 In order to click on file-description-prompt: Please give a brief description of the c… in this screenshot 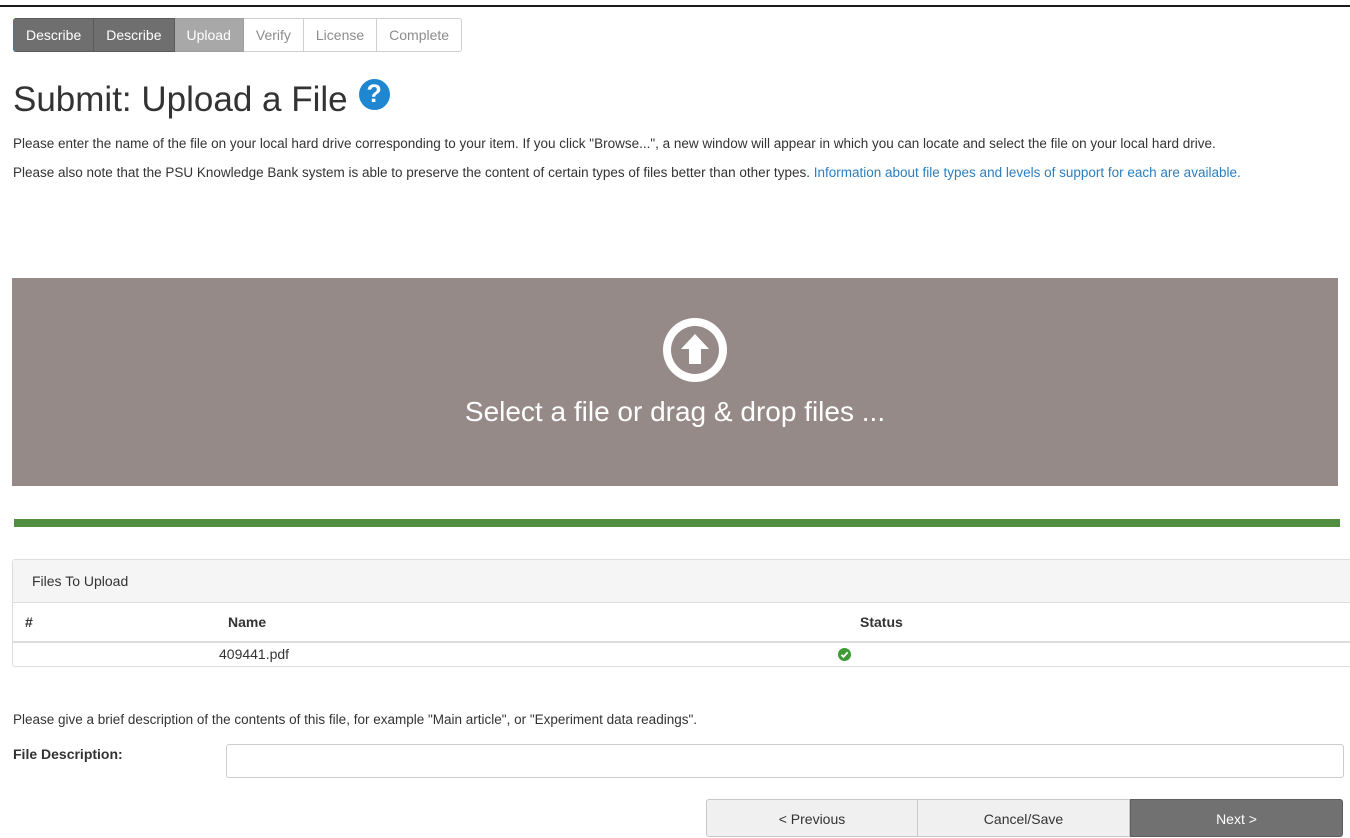, I will do `click(355, 719)`.